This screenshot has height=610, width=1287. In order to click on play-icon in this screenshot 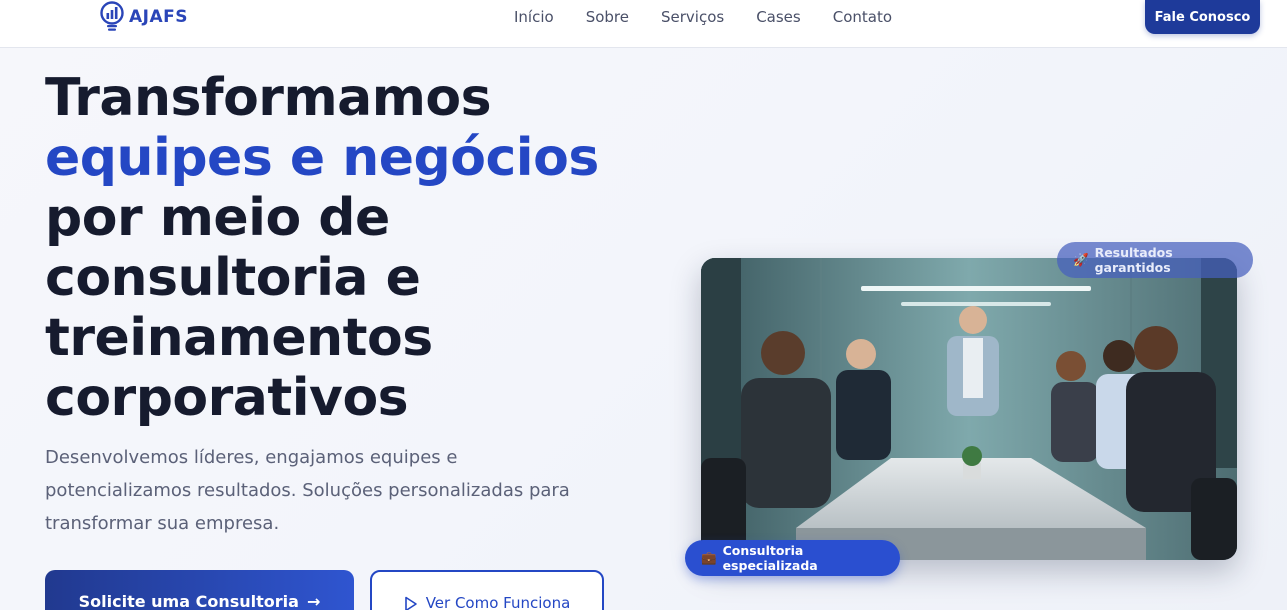, I will do `click(410, 603)`.